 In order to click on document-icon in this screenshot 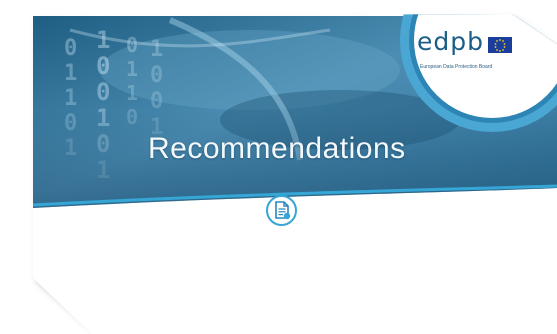, I will do `click(281, 210)`.